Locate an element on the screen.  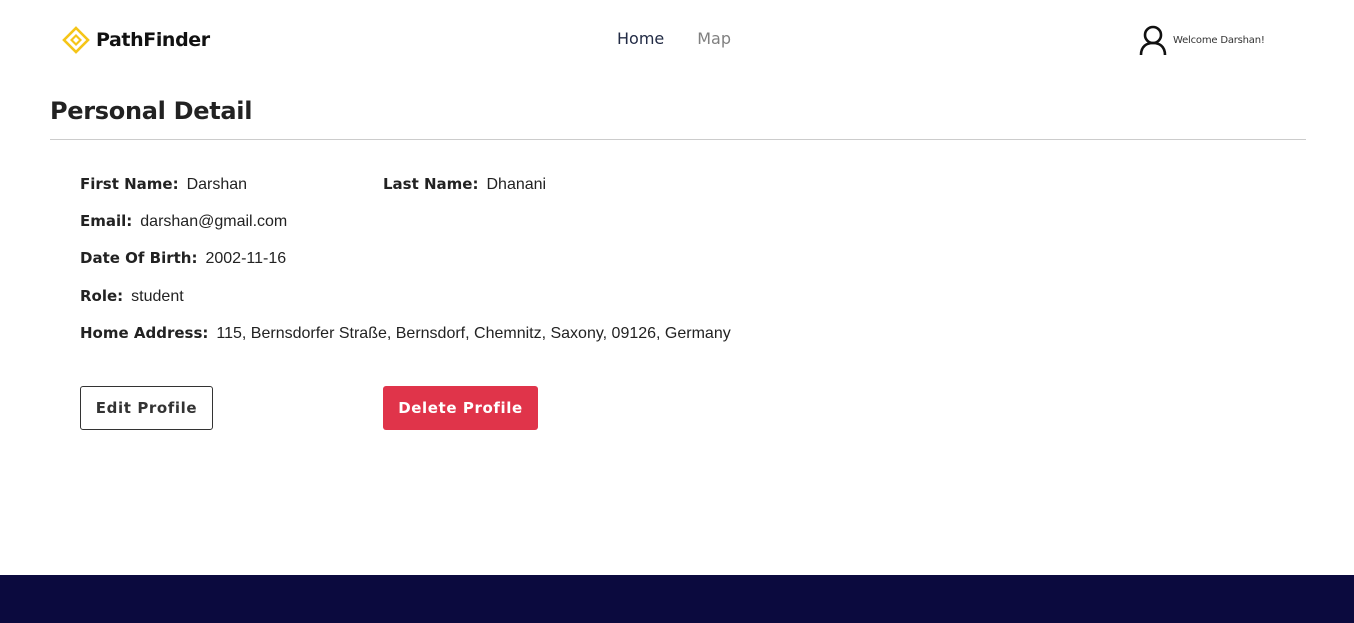
email-value: darshan@gmail.com is located at coordinates (214, 221).